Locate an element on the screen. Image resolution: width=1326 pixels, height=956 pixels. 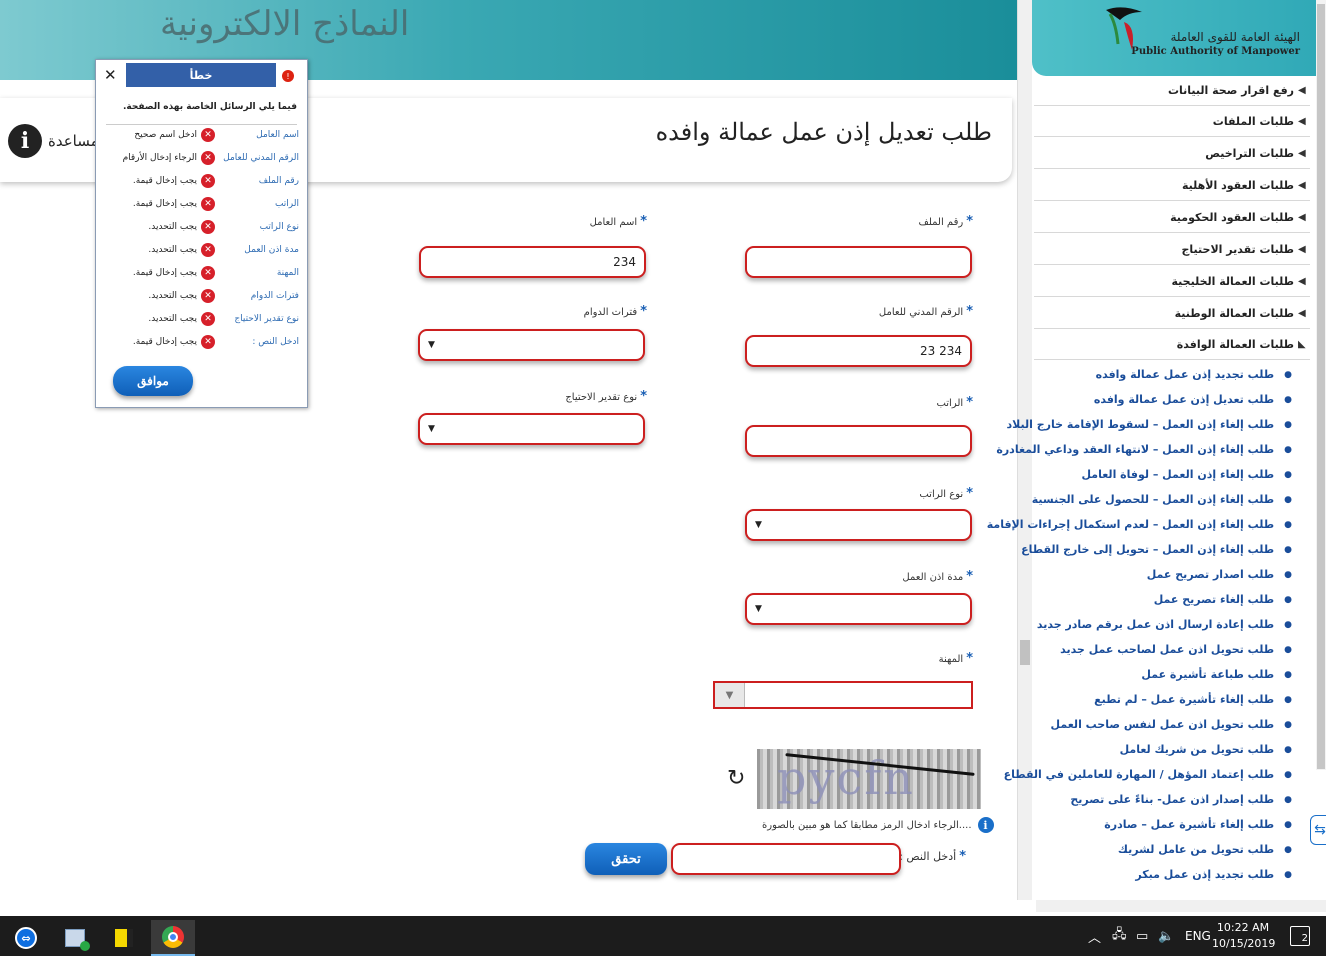
civil-id-input: 234 23 is located at coordinates (858, 351).